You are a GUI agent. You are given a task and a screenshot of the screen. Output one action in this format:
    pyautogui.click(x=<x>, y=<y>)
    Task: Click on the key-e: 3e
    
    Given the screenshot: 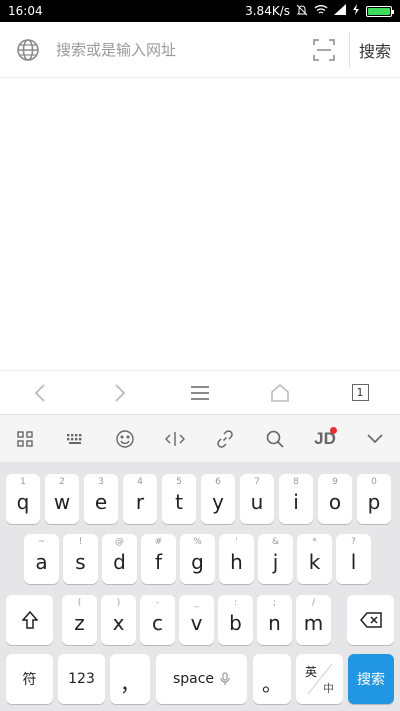 What is the action you would take?
    pyautogui.click(x=101, y=499)
    